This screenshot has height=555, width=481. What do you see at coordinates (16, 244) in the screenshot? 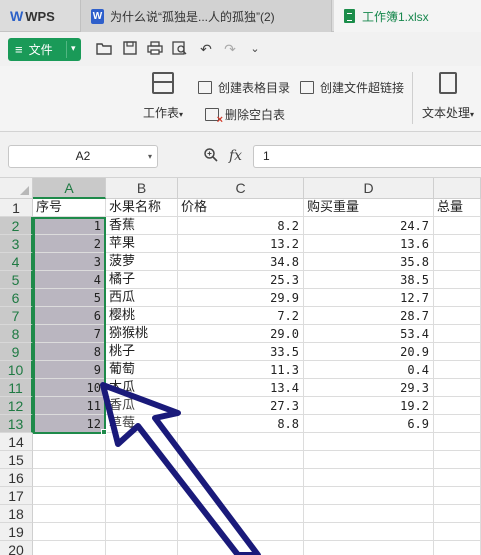
I see `row-header: 3` at bounding box center [16, 244].